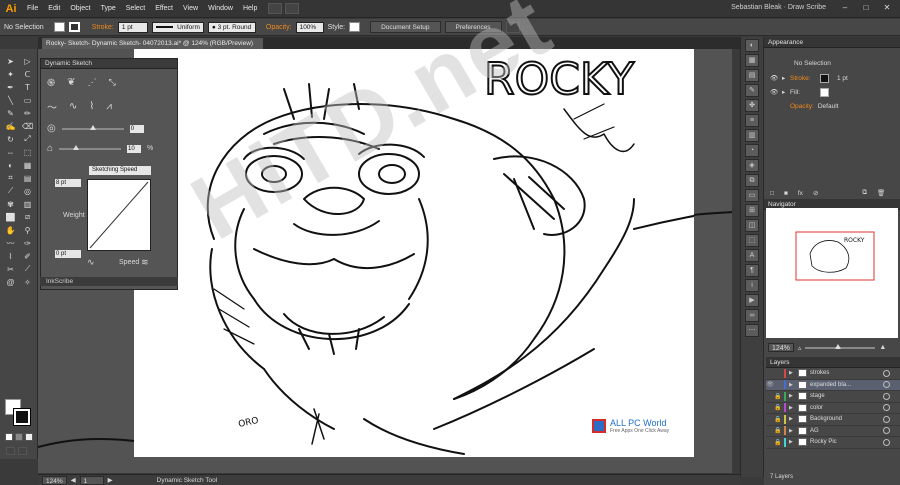 The width and height of the screenshot is (900, 485). I want to click on stroke-weight-field: 1 pt, so click(132, 27).